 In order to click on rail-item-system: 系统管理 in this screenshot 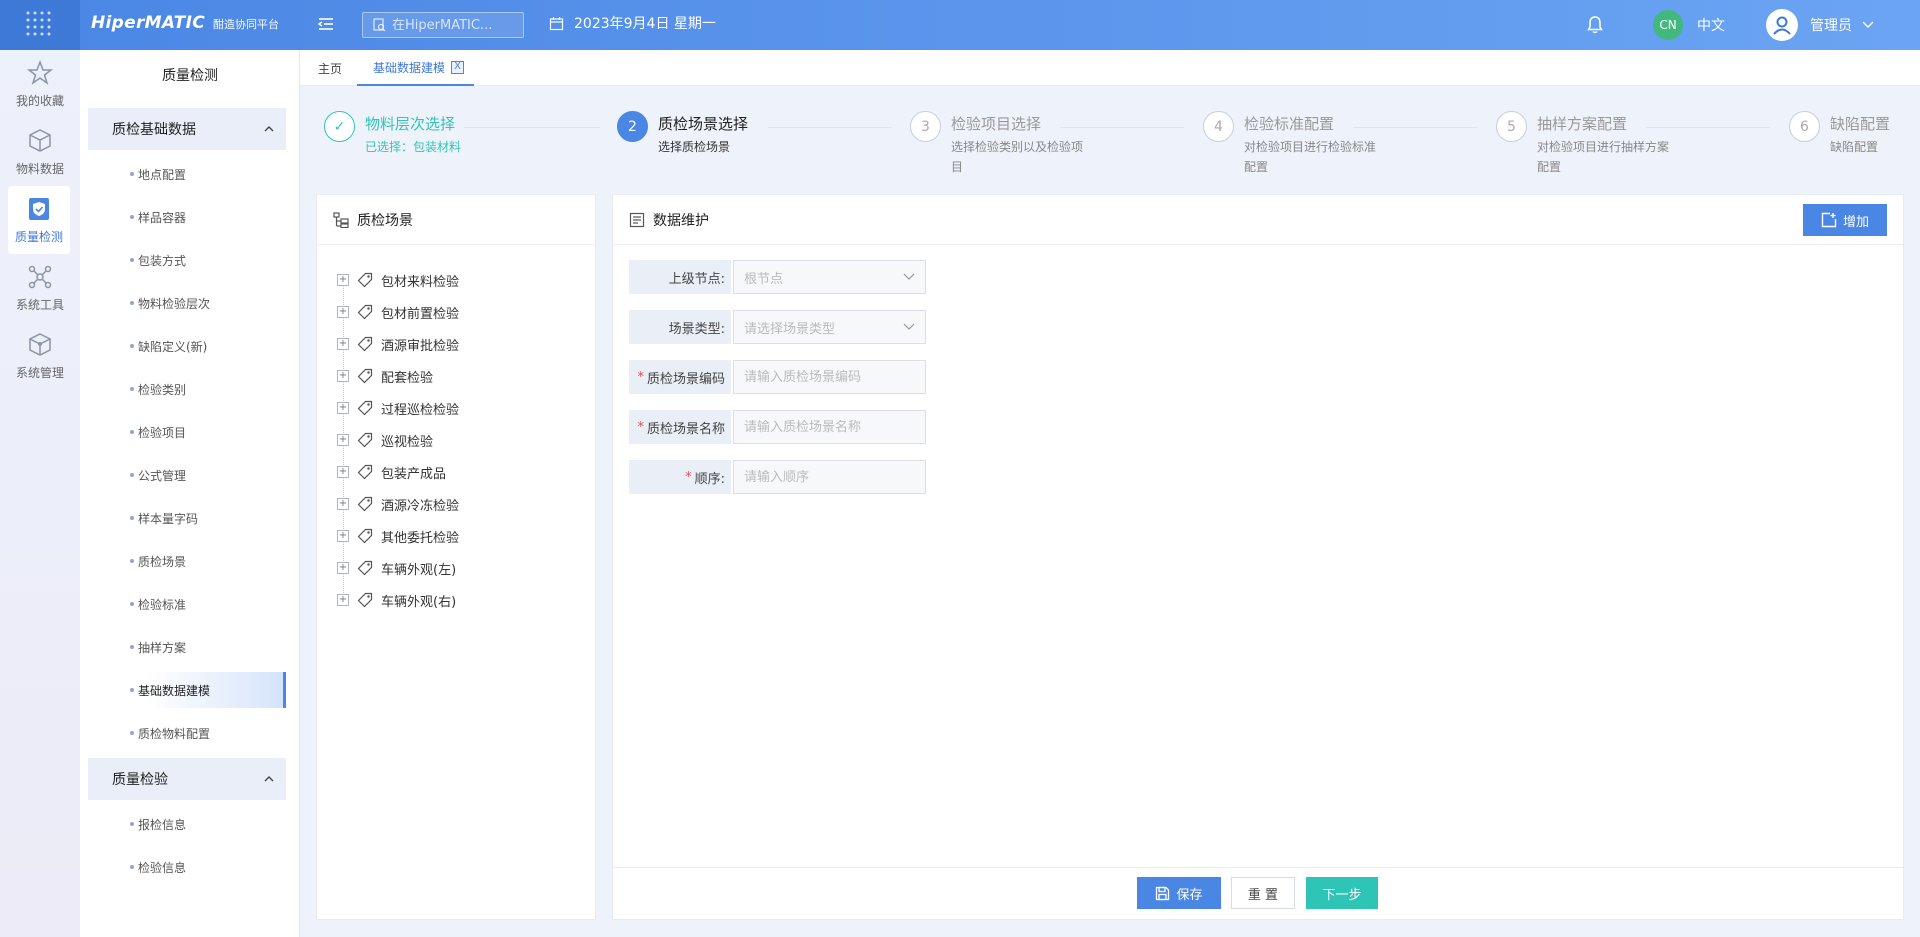, I will do `click(40, 356)`.